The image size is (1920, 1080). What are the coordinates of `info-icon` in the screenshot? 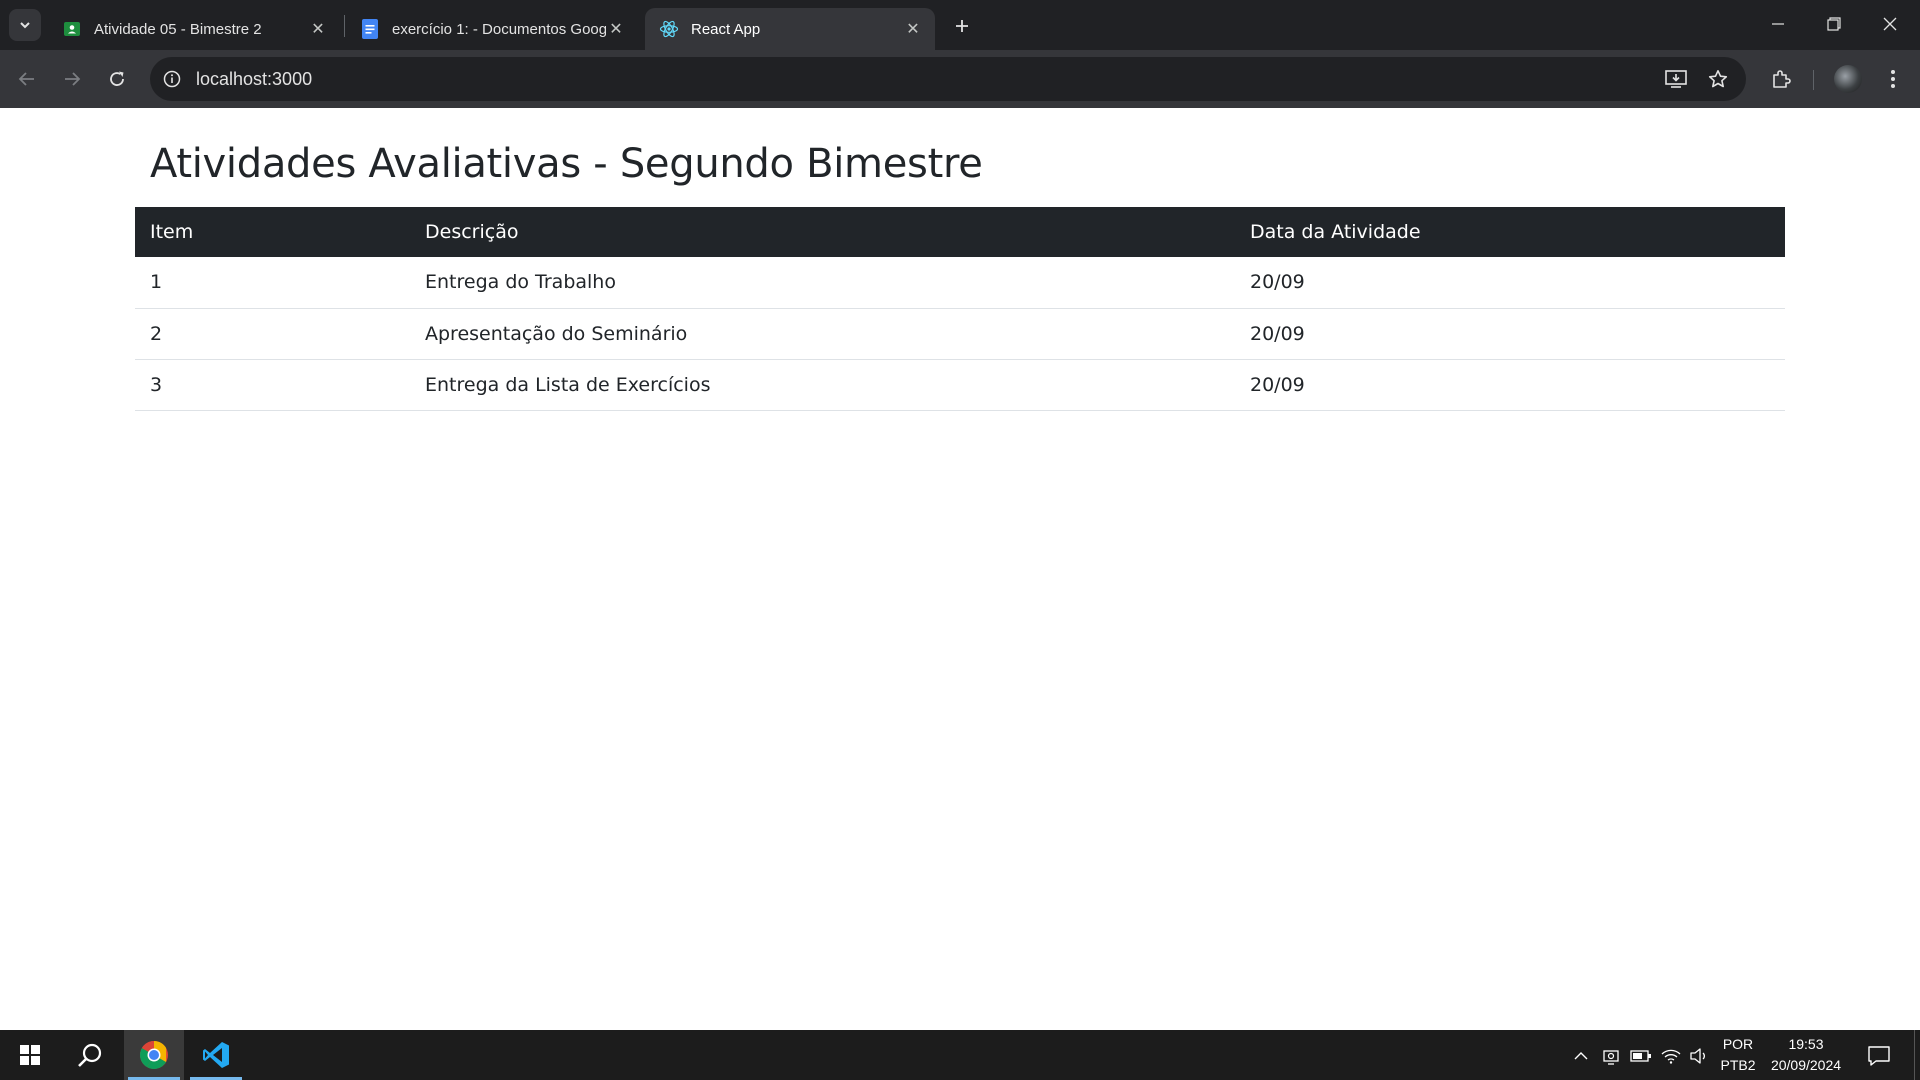 It's located at (172, 79).